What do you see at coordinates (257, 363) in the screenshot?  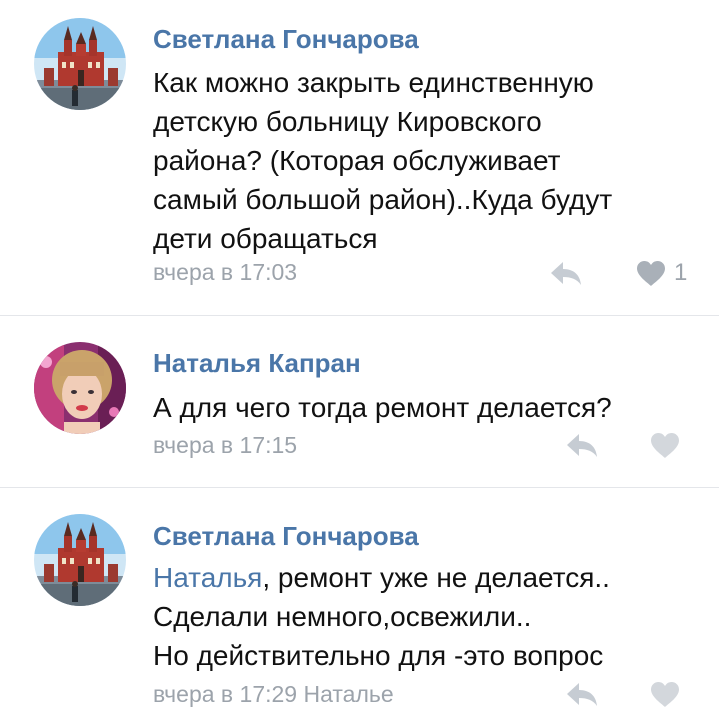 I see `comment-author: Наталья Капран` at bounding box center [257, 363].